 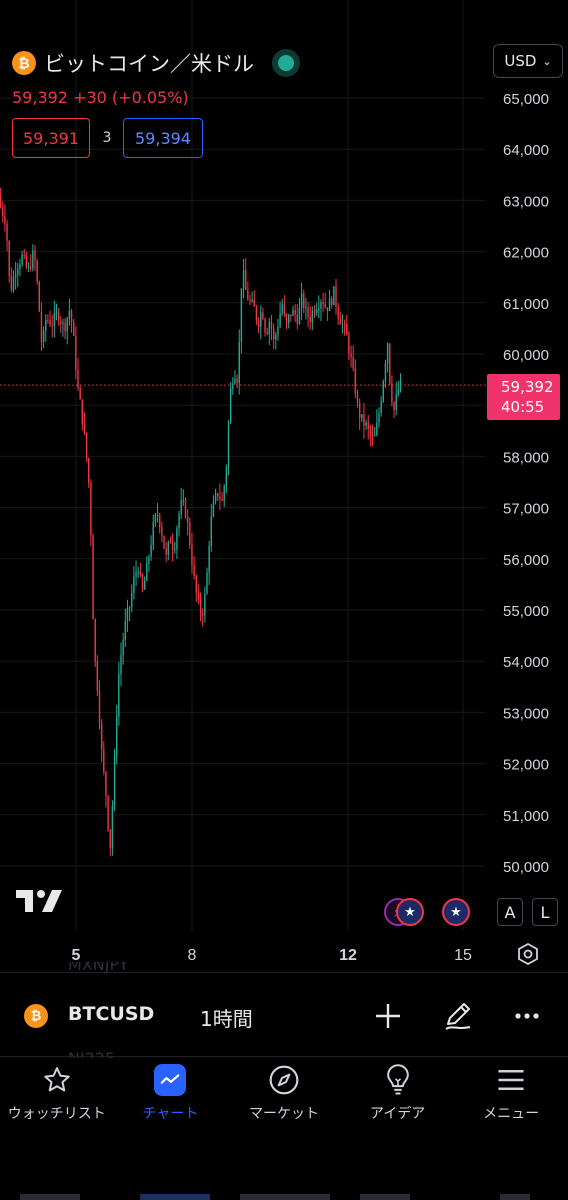 What do you see at coordinates (528, 954) in the screenshot?
I see `chart-settings-icon` at bounding box center [528, 954].